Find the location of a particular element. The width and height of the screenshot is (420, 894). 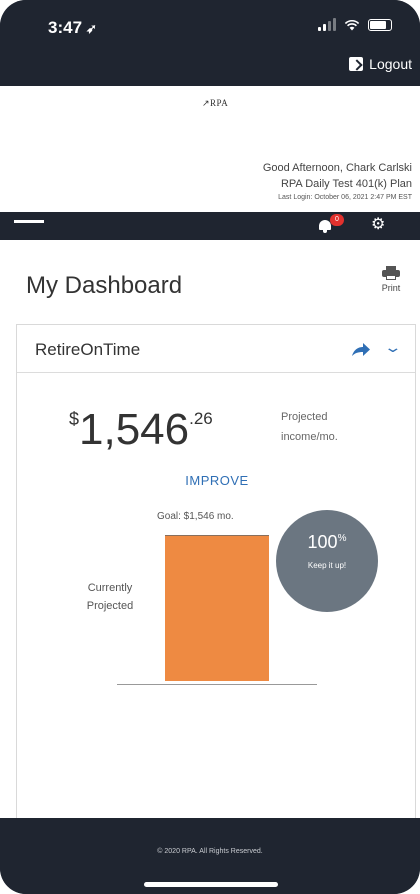

logo-swoosh-icon: ↗ is located at coordinates (206, 103).